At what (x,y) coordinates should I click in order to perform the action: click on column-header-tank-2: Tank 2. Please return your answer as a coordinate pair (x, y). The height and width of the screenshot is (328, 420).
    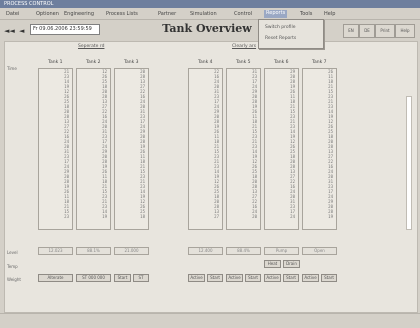
    Looking at the image, I should click on (93, 62).